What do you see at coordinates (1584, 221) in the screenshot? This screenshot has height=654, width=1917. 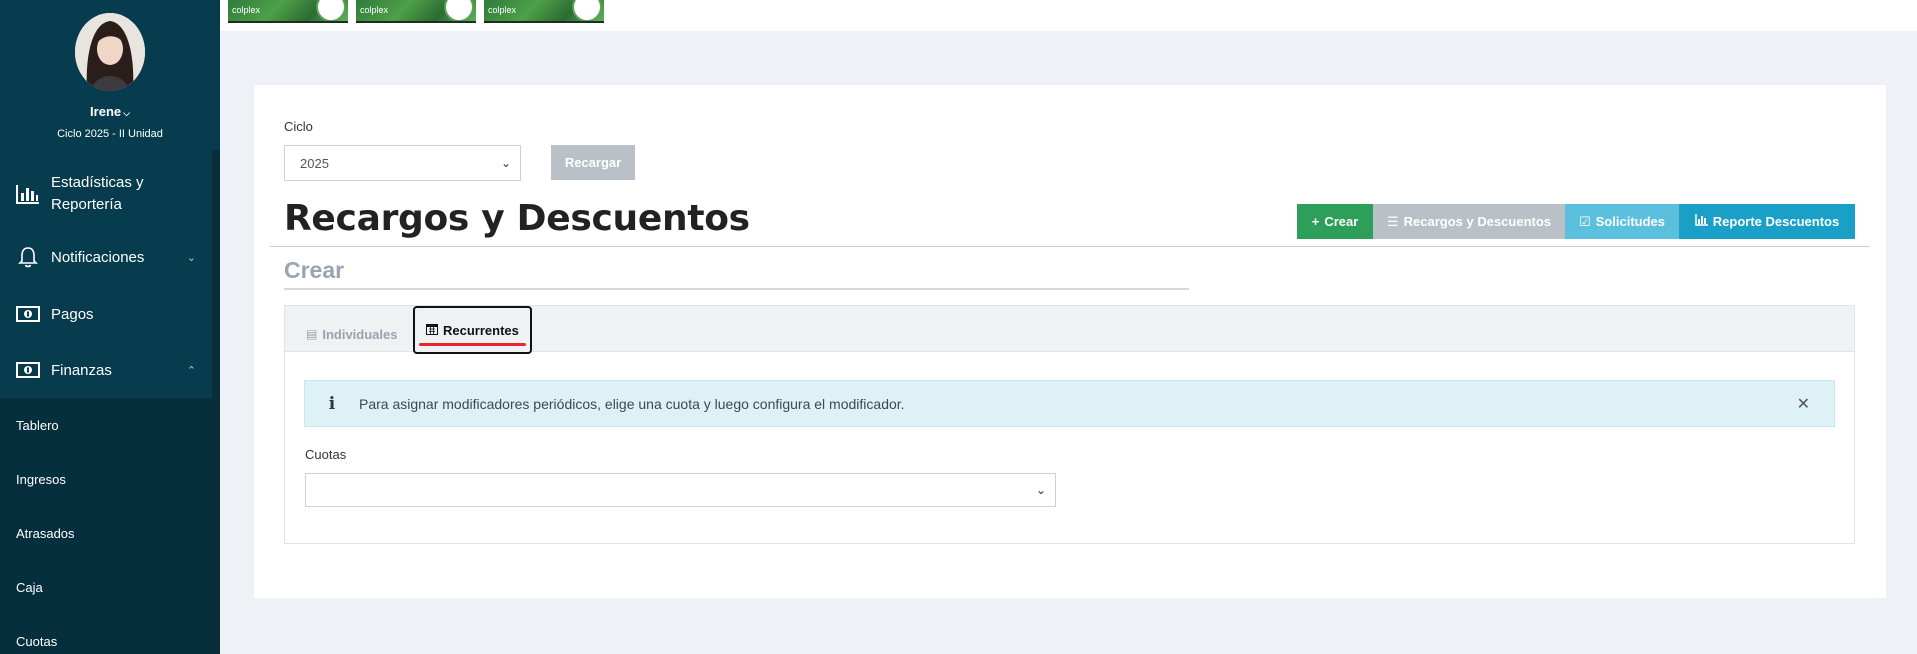 I see `check-square-icon: ☑` at bounding box center [1584, 221].